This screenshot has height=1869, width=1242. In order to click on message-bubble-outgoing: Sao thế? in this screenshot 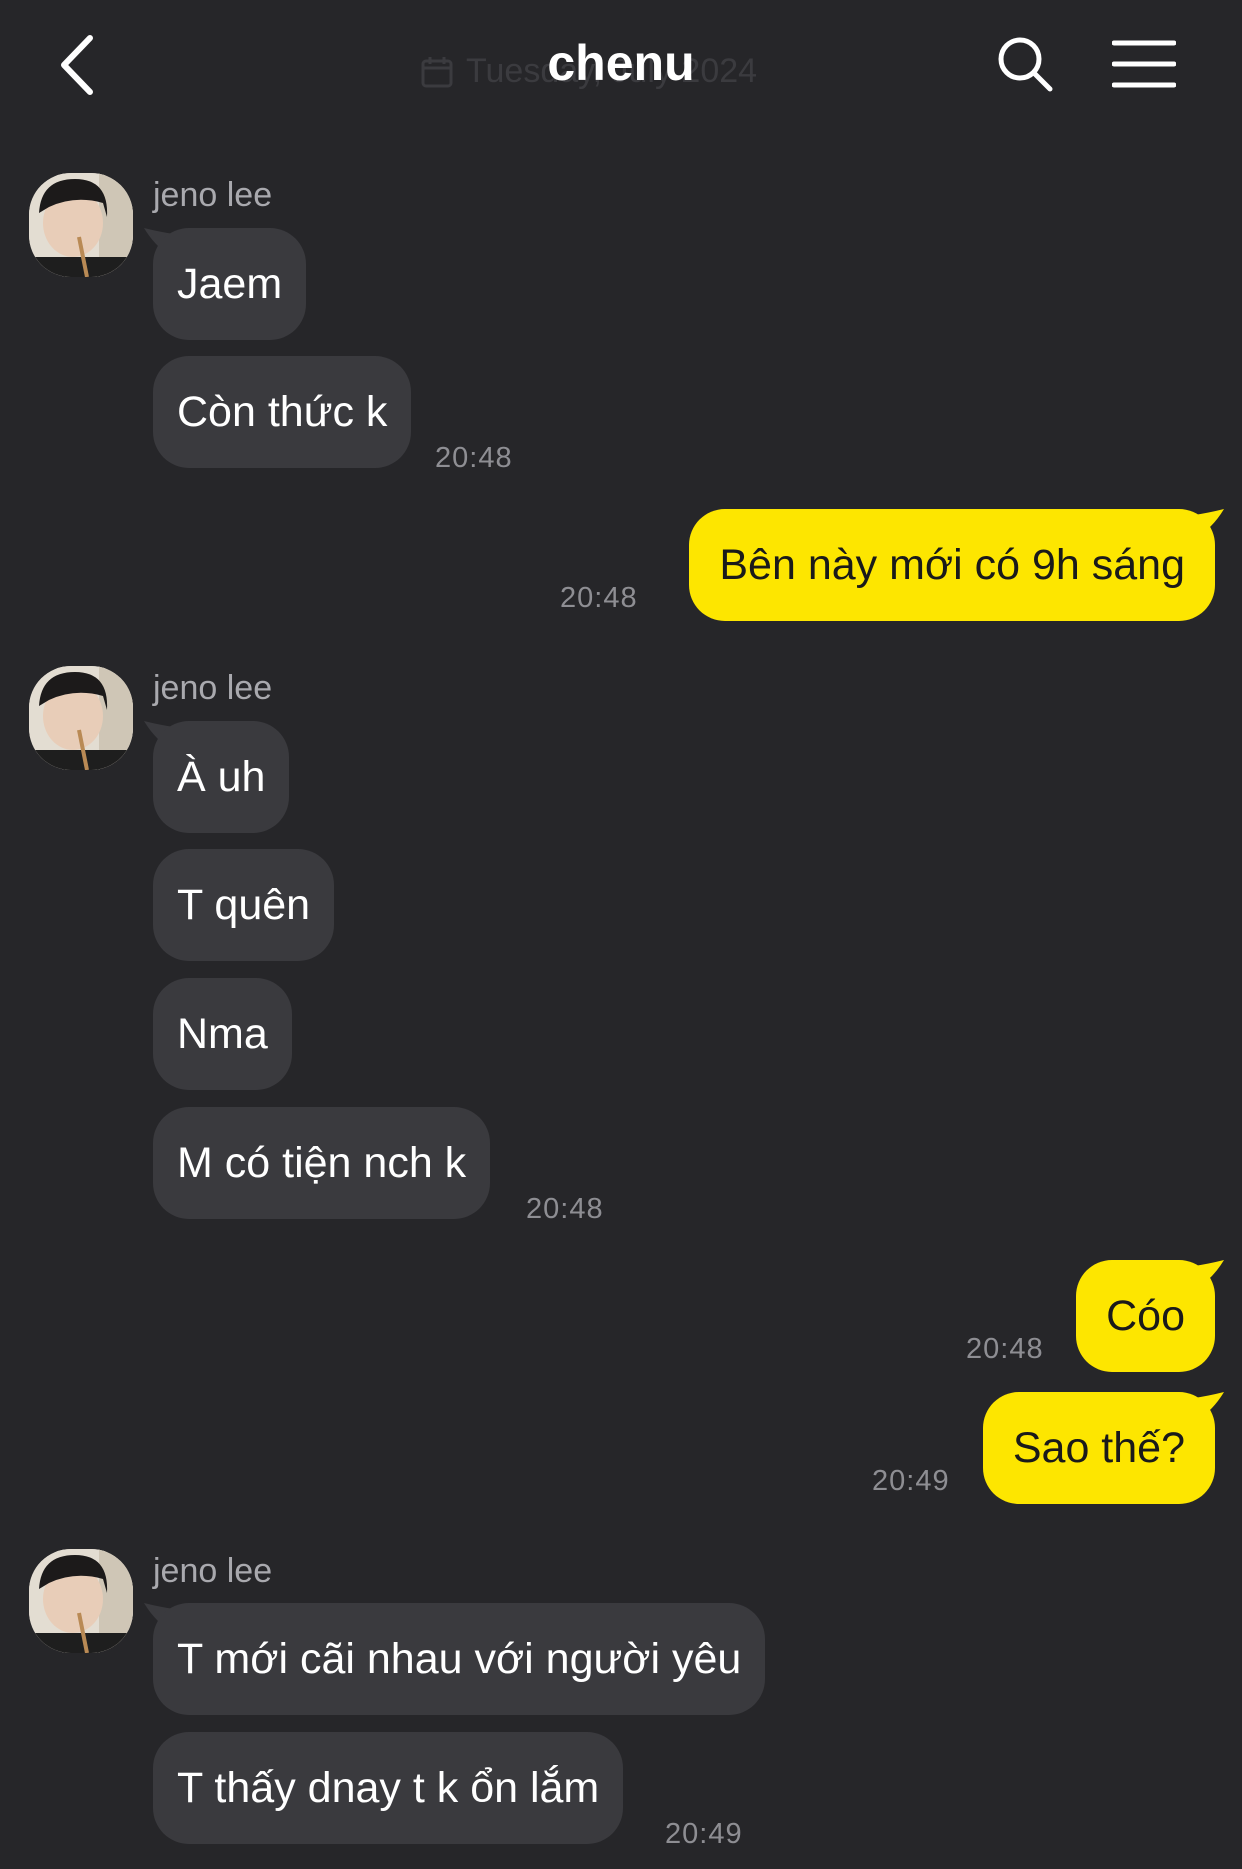, I will do `click(1098, 1448)`.